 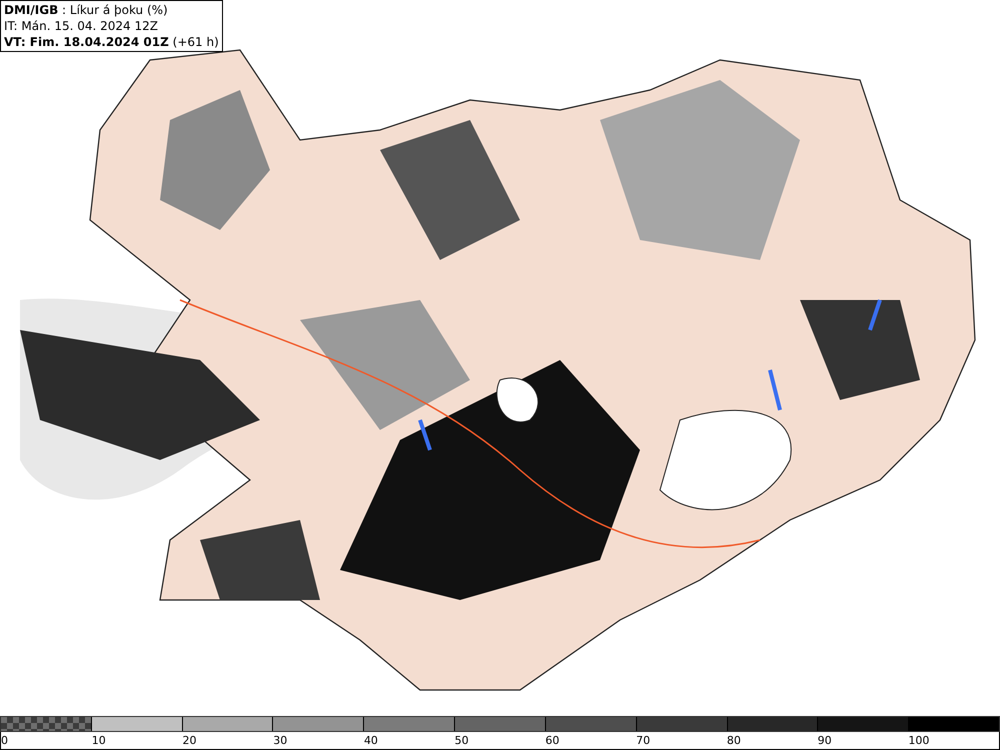 What do you see at coordinates (189, 740) in the screenshot?
I see `legend-label: 20` at bounding box center [189, 740].